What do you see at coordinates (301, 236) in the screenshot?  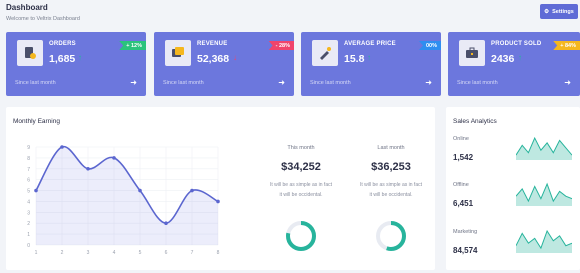 I see `this-month-progress-ring` at bounding box center [301, 236].